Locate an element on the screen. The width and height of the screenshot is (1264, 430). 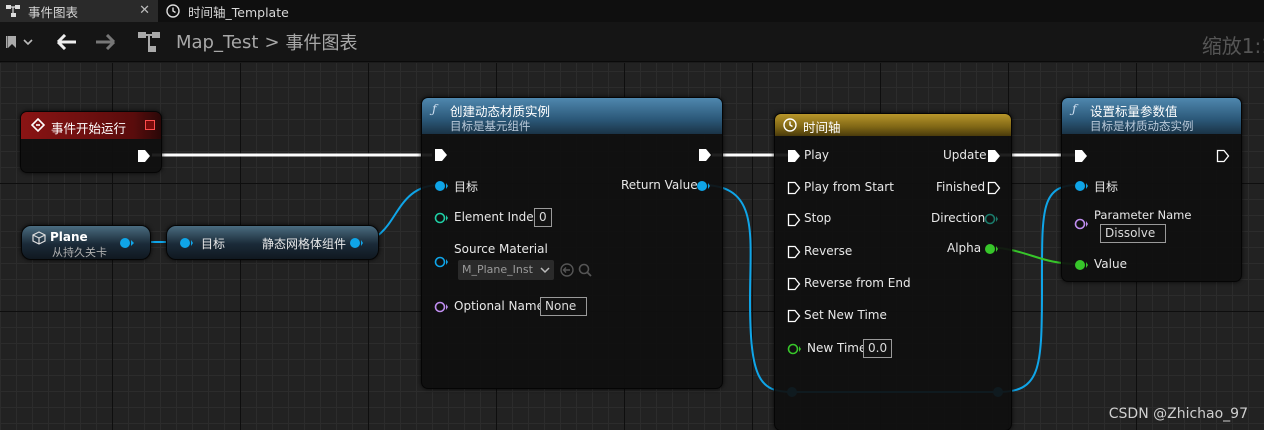
cube-icon is located at coordinates (39, 238).